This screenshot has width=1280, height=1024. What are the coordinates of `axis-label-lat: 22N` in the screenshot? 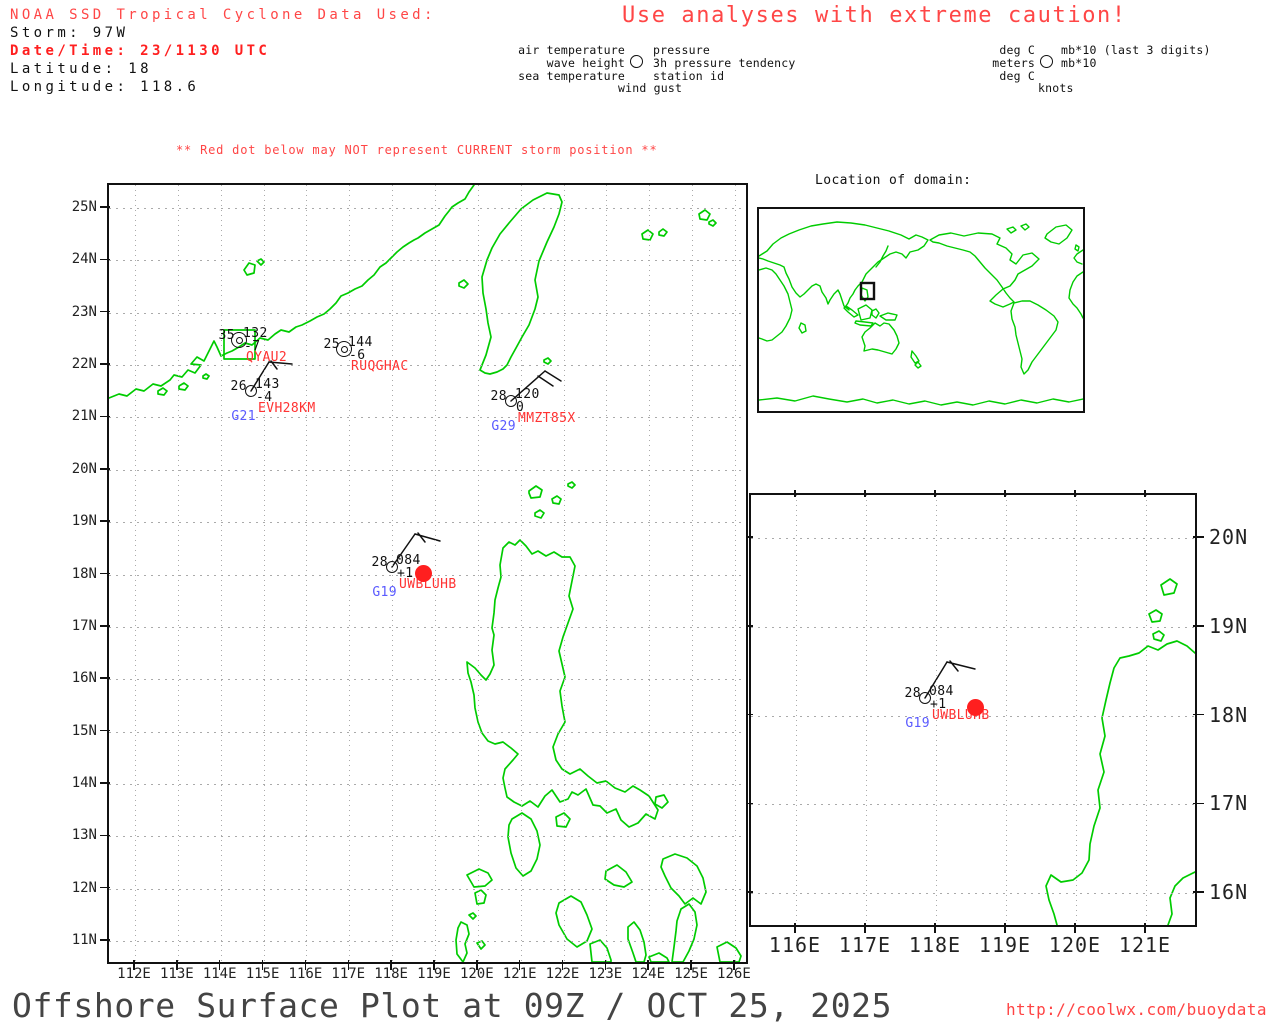 It's located at (84, 364).